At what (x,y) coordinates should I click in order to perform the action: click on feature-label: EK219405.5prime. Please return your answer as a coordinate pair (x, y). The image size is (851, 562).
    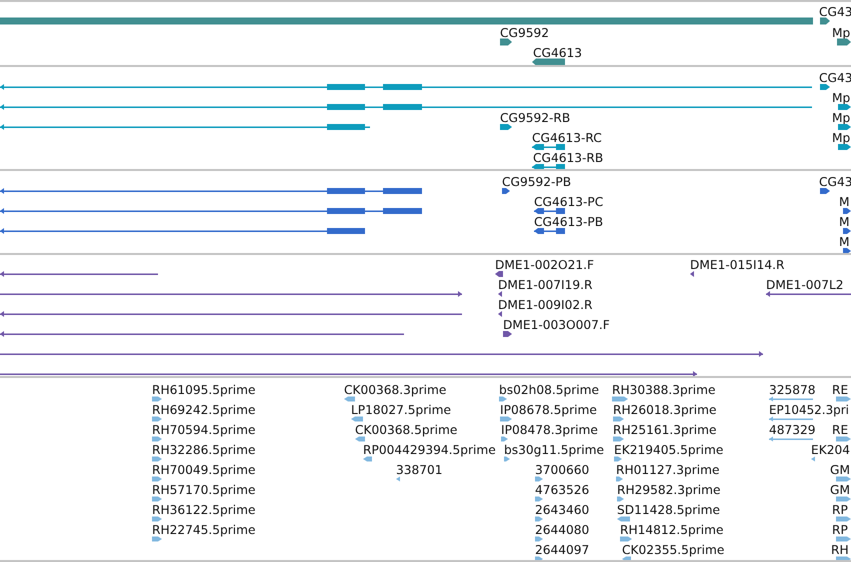
    Looking at the image, I should click on (669, 450).